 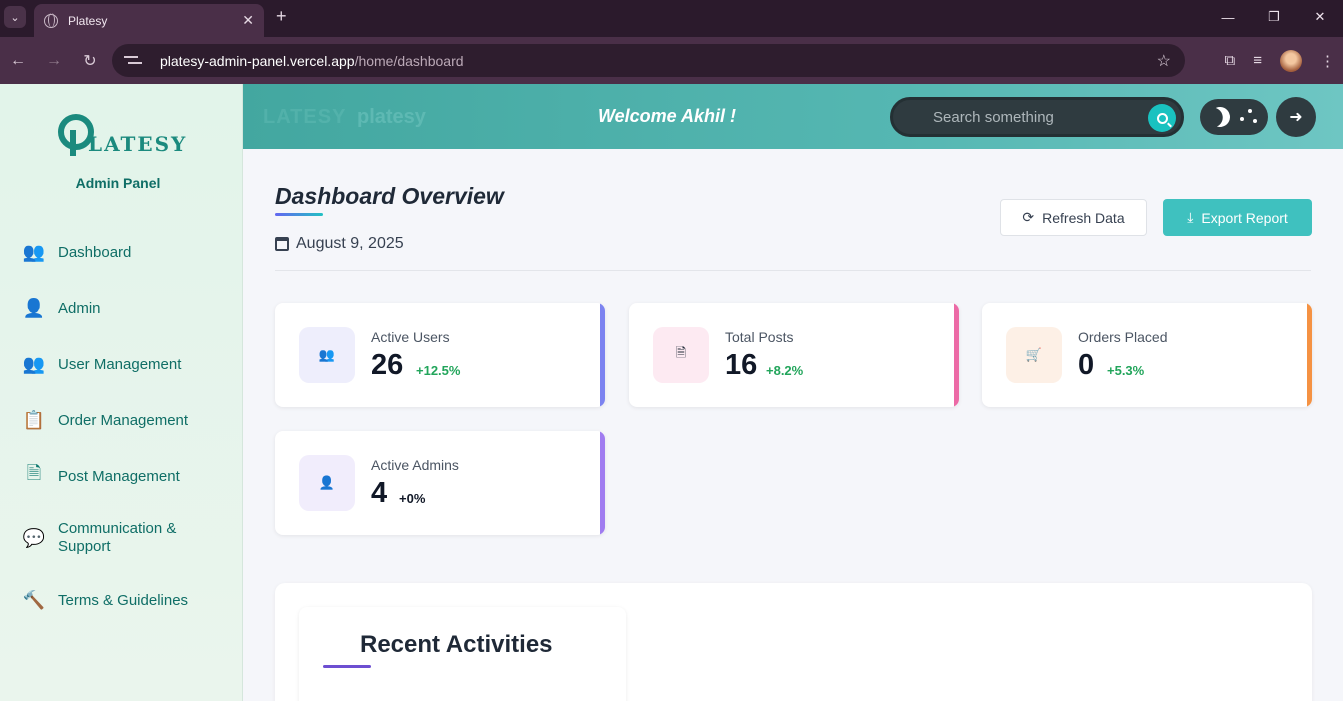 I want to click on back-arrow-icon: ←, so click(x=18, y=61).